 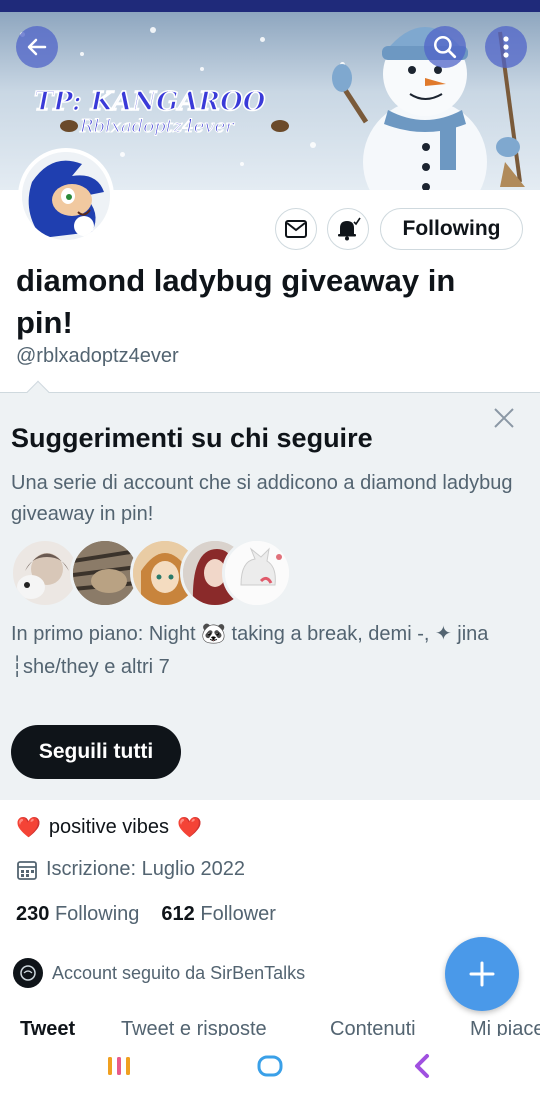 I want to click on follower-stat-label: Follower, so click(x=238, y=914).